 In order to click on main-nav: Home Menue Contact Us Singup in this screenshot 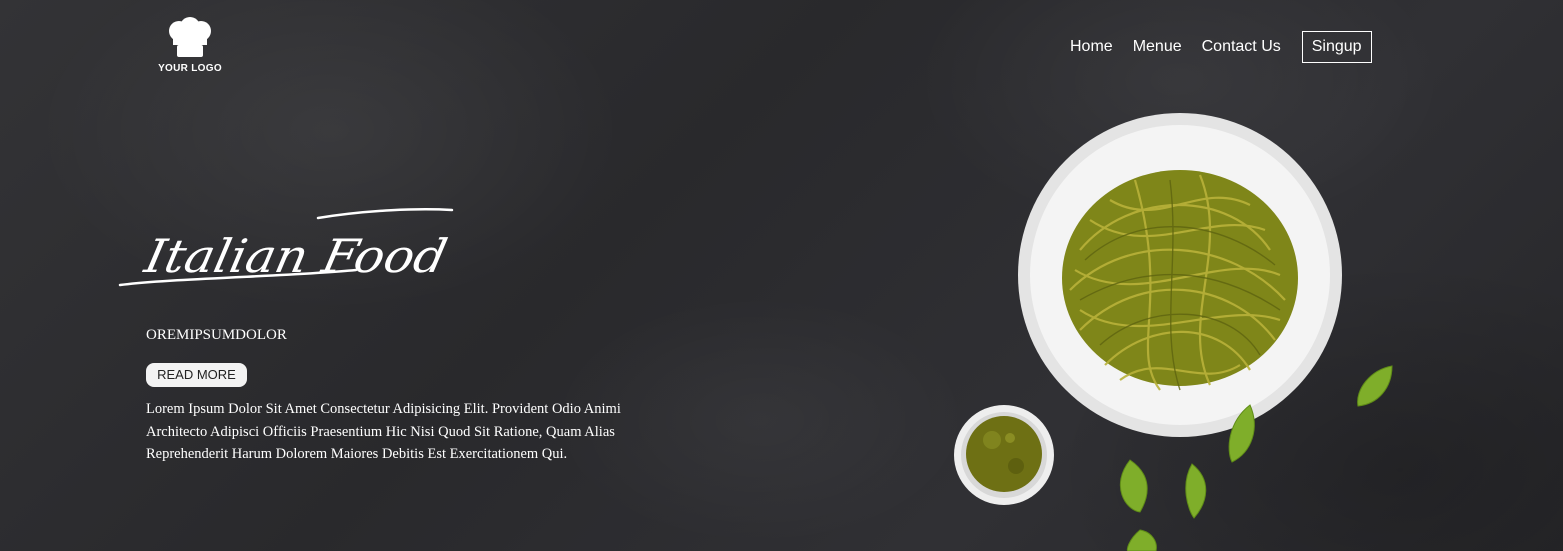, I will do `click(1221, 46)`.